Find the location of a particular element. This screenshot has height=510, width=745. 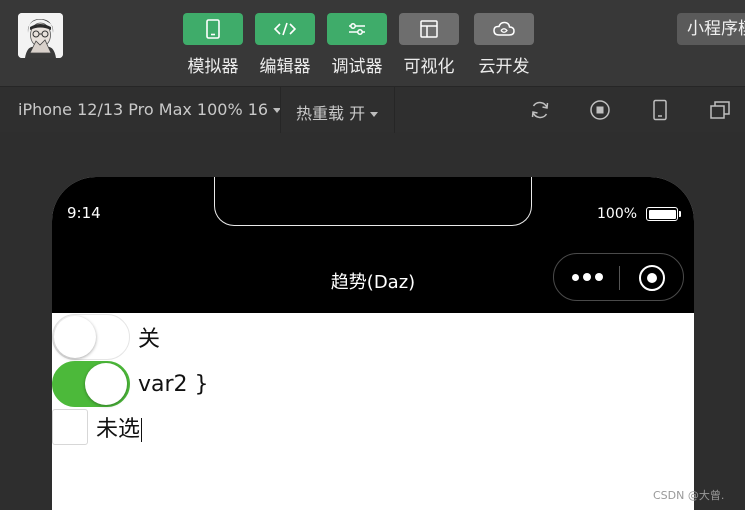

simulator-tool: 模拟器 is located at coordinates (213, 45).